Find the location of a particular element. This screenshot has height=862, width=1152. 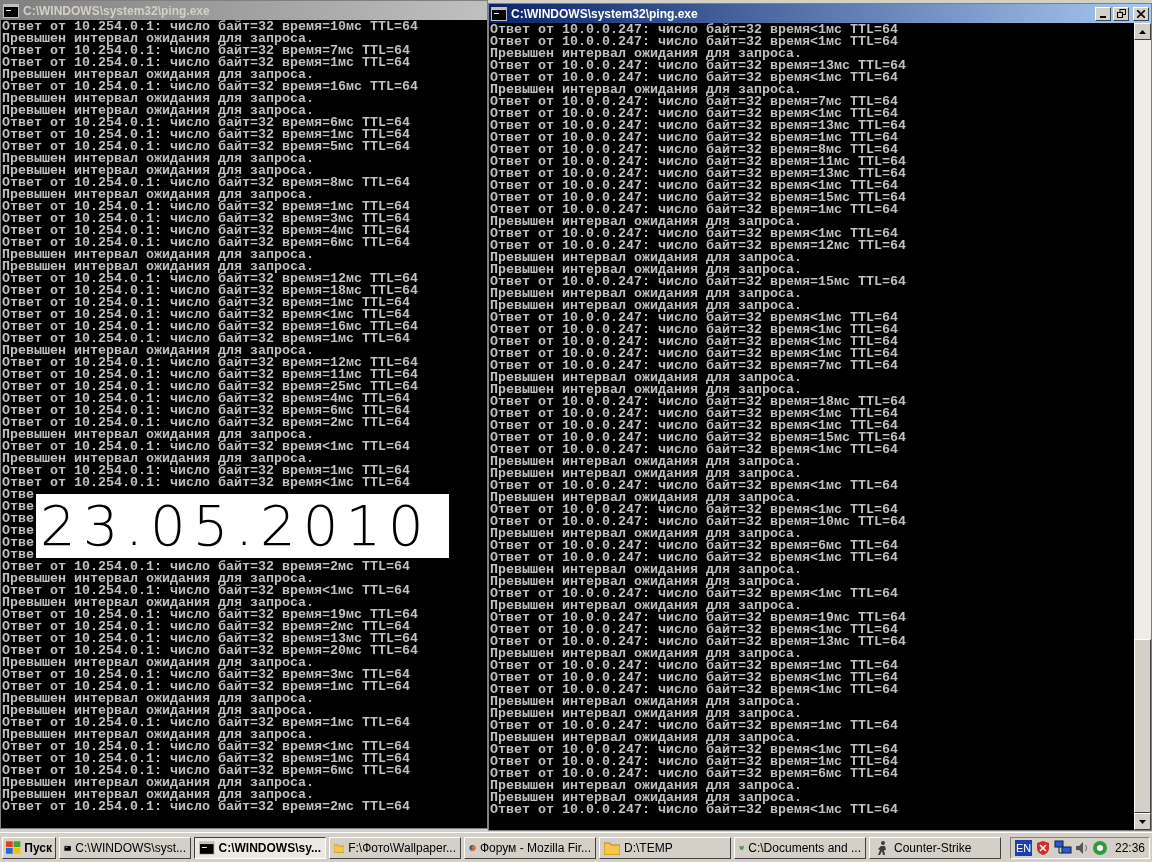

restore-button is located at coordinates (1121, 13).